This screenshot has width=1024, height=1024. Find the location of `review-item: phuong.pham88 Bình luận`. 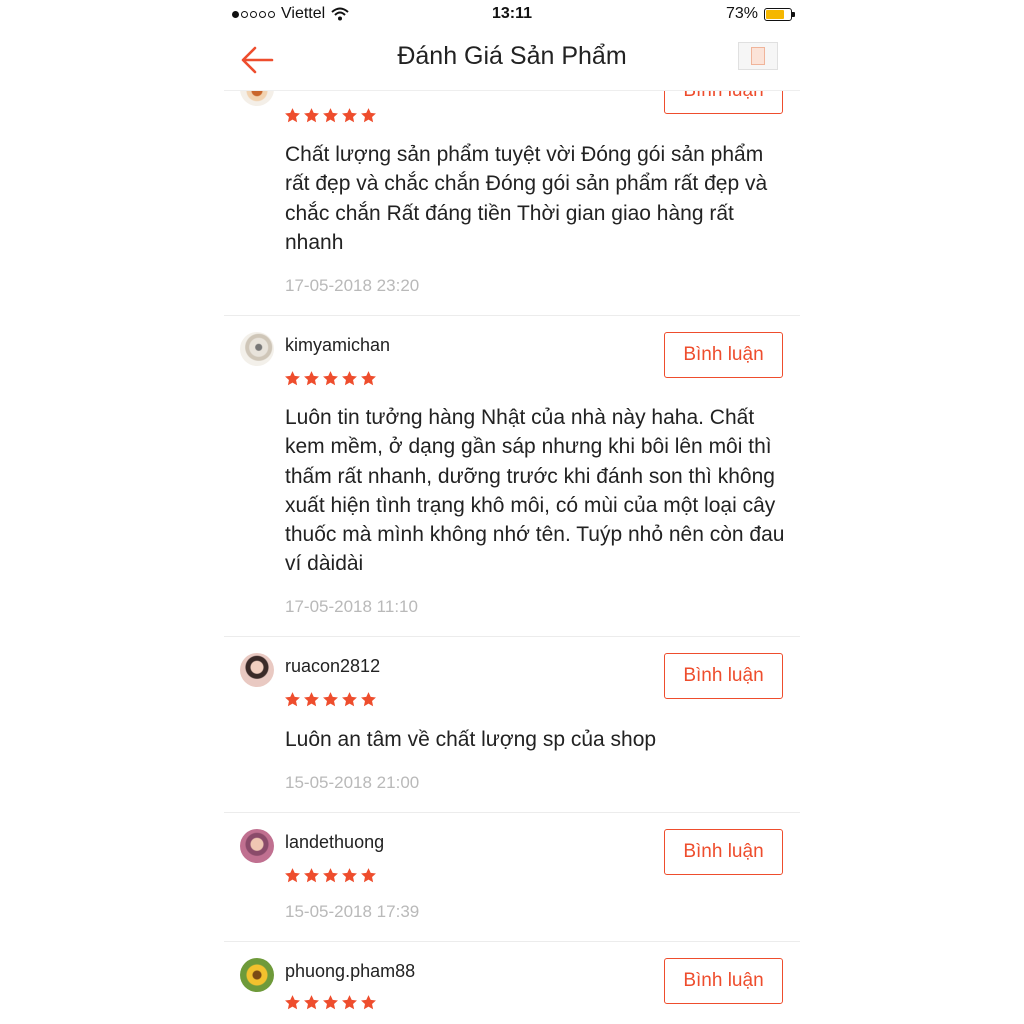

review-item: phuong.pham88 Bình luận is located at coordinates (512, 982).